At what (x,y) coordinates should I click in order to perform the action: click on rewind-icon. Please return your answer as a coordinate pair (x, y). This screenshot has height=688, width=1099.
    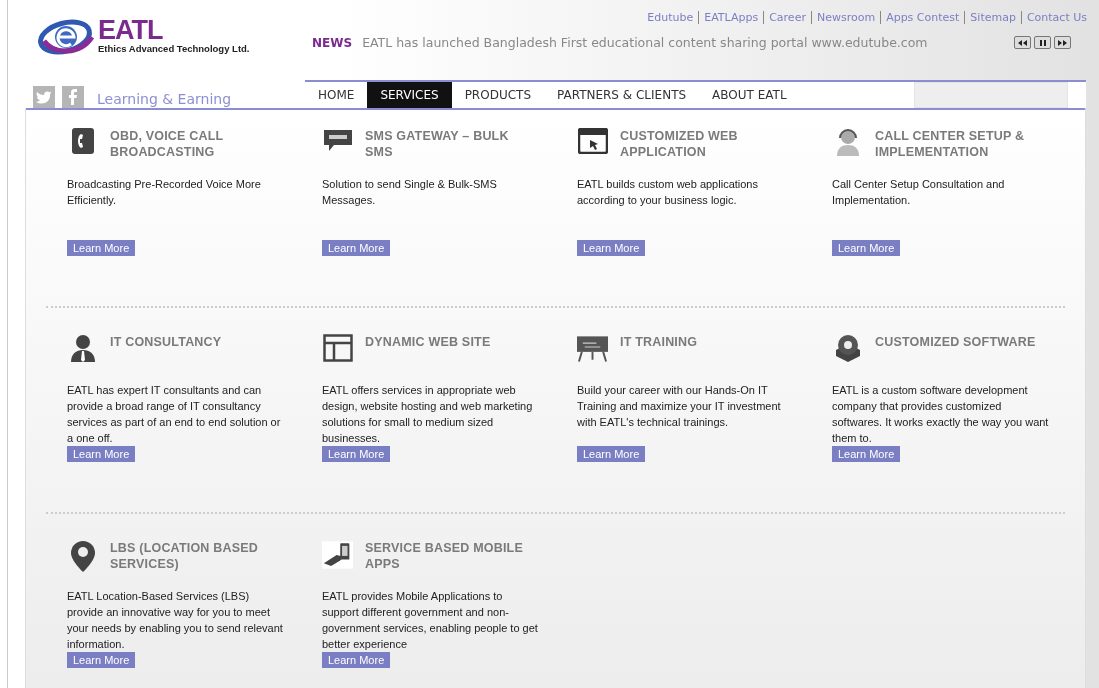
    Looking at the image, I should click on (1022, 42).